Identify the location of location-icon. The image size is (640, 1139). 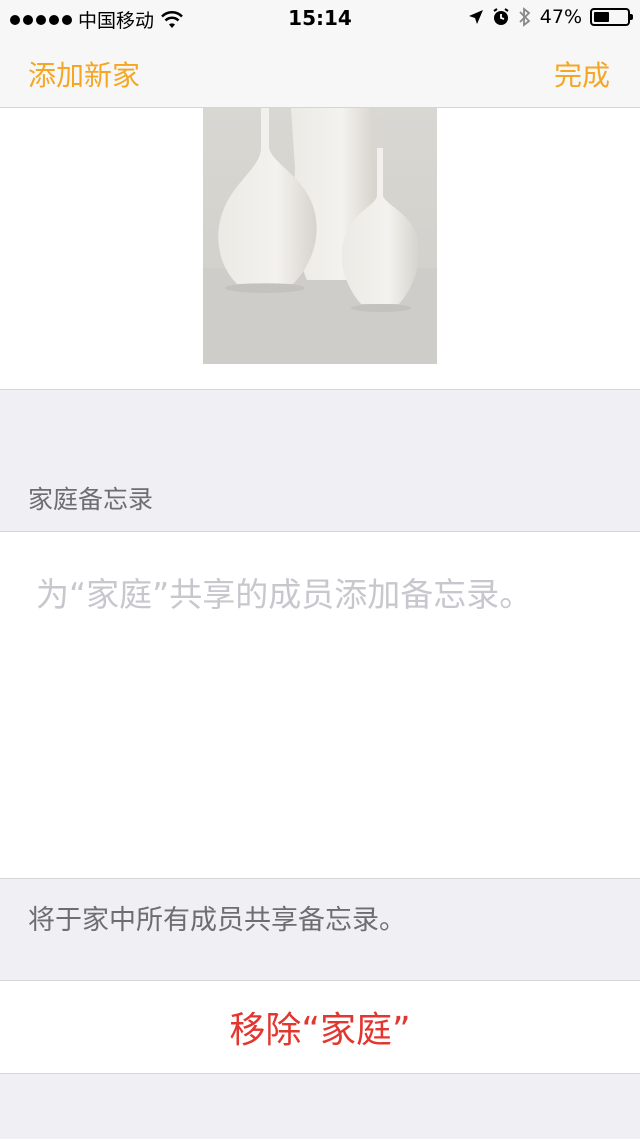
(475, 17).